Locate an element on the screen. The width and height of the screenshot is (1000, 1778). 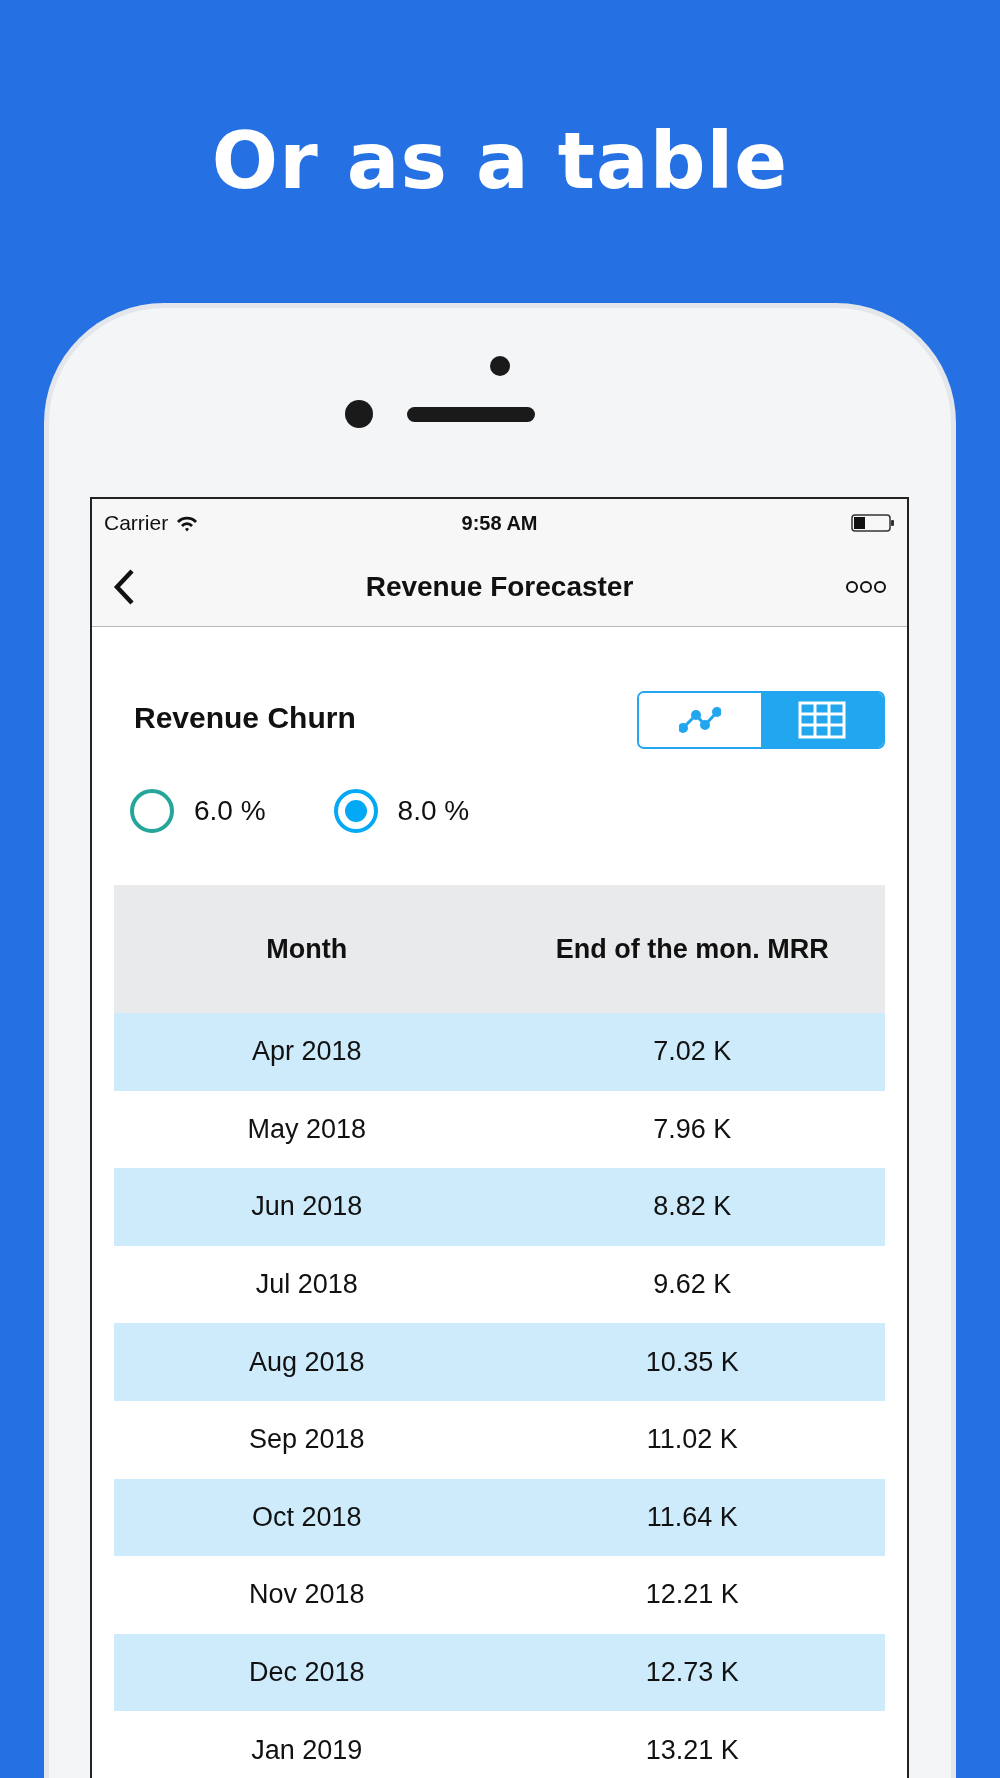
table-cell: 11.02 K is located at coordinates (692, 1440).